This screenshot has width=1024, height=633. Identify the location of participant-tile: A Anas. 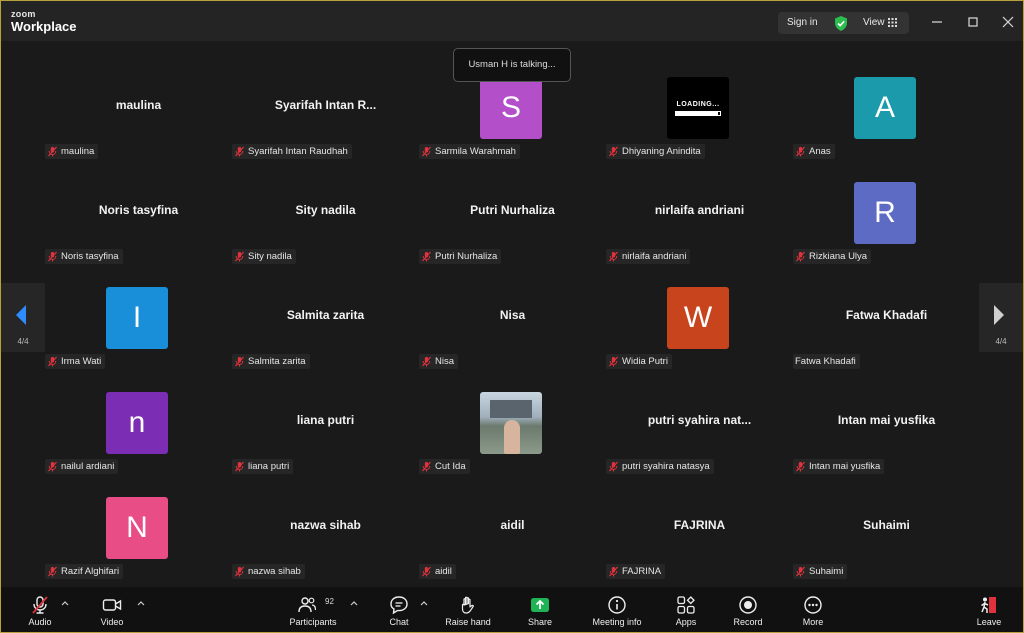
(886, 129).